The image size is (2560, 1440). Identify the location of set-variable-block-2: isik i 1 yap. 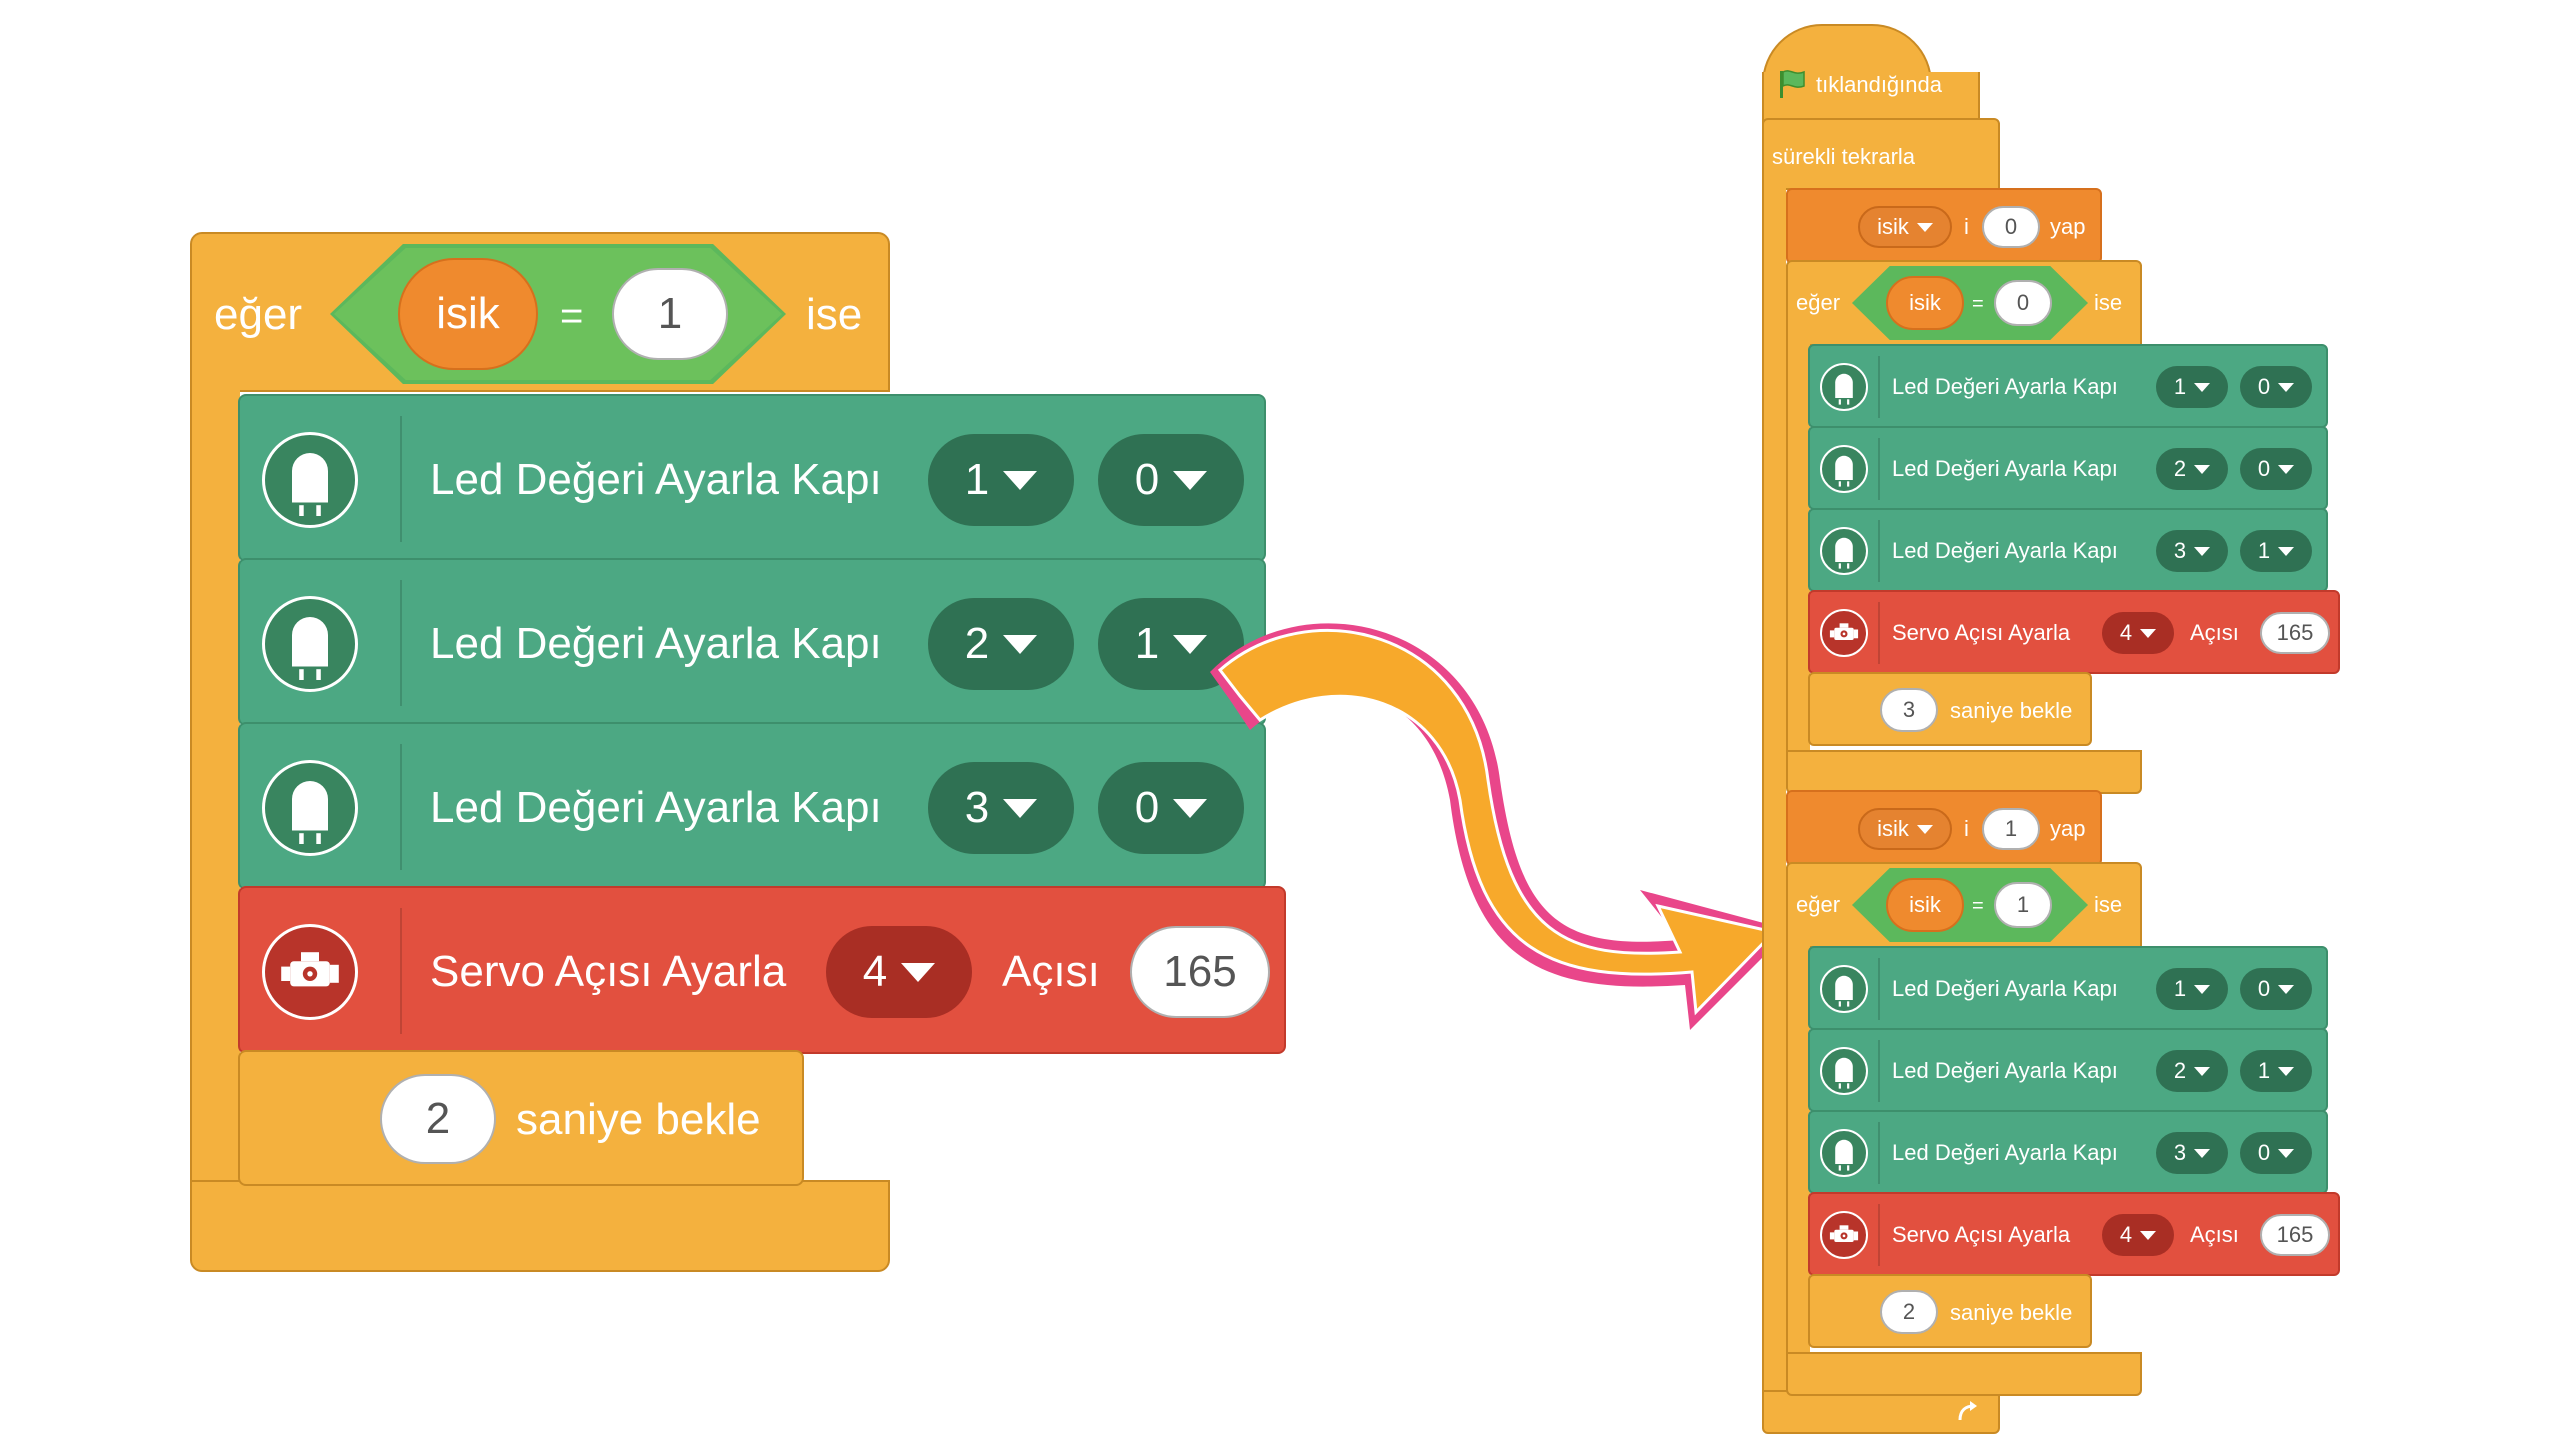
(1944, 828).